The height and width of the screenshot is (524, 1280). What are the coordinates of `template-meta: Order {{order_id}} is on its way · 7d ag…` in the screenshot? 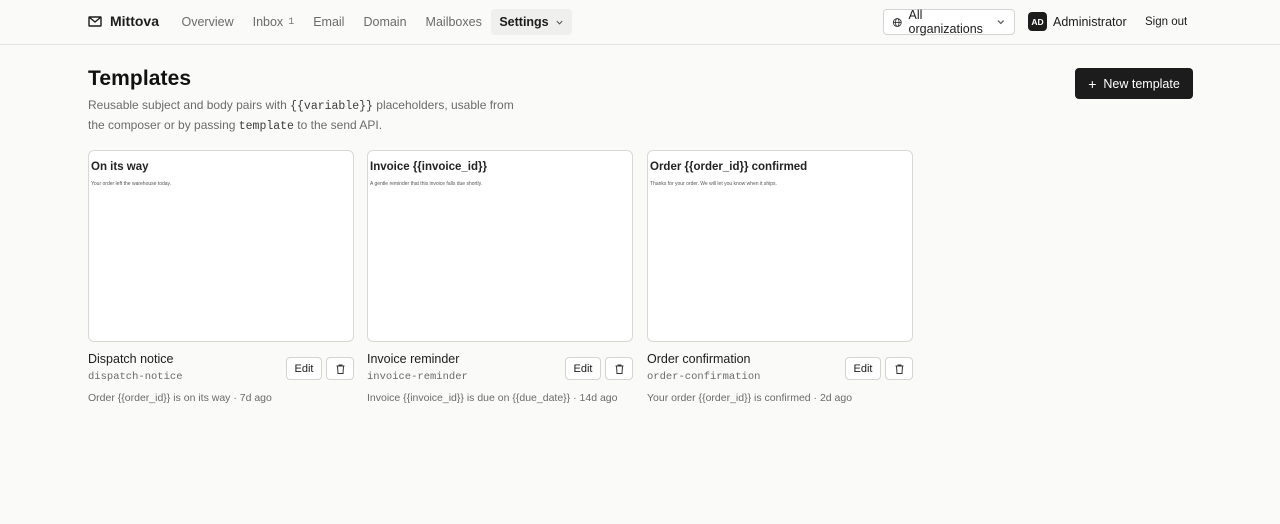 It's located at (180, 398).